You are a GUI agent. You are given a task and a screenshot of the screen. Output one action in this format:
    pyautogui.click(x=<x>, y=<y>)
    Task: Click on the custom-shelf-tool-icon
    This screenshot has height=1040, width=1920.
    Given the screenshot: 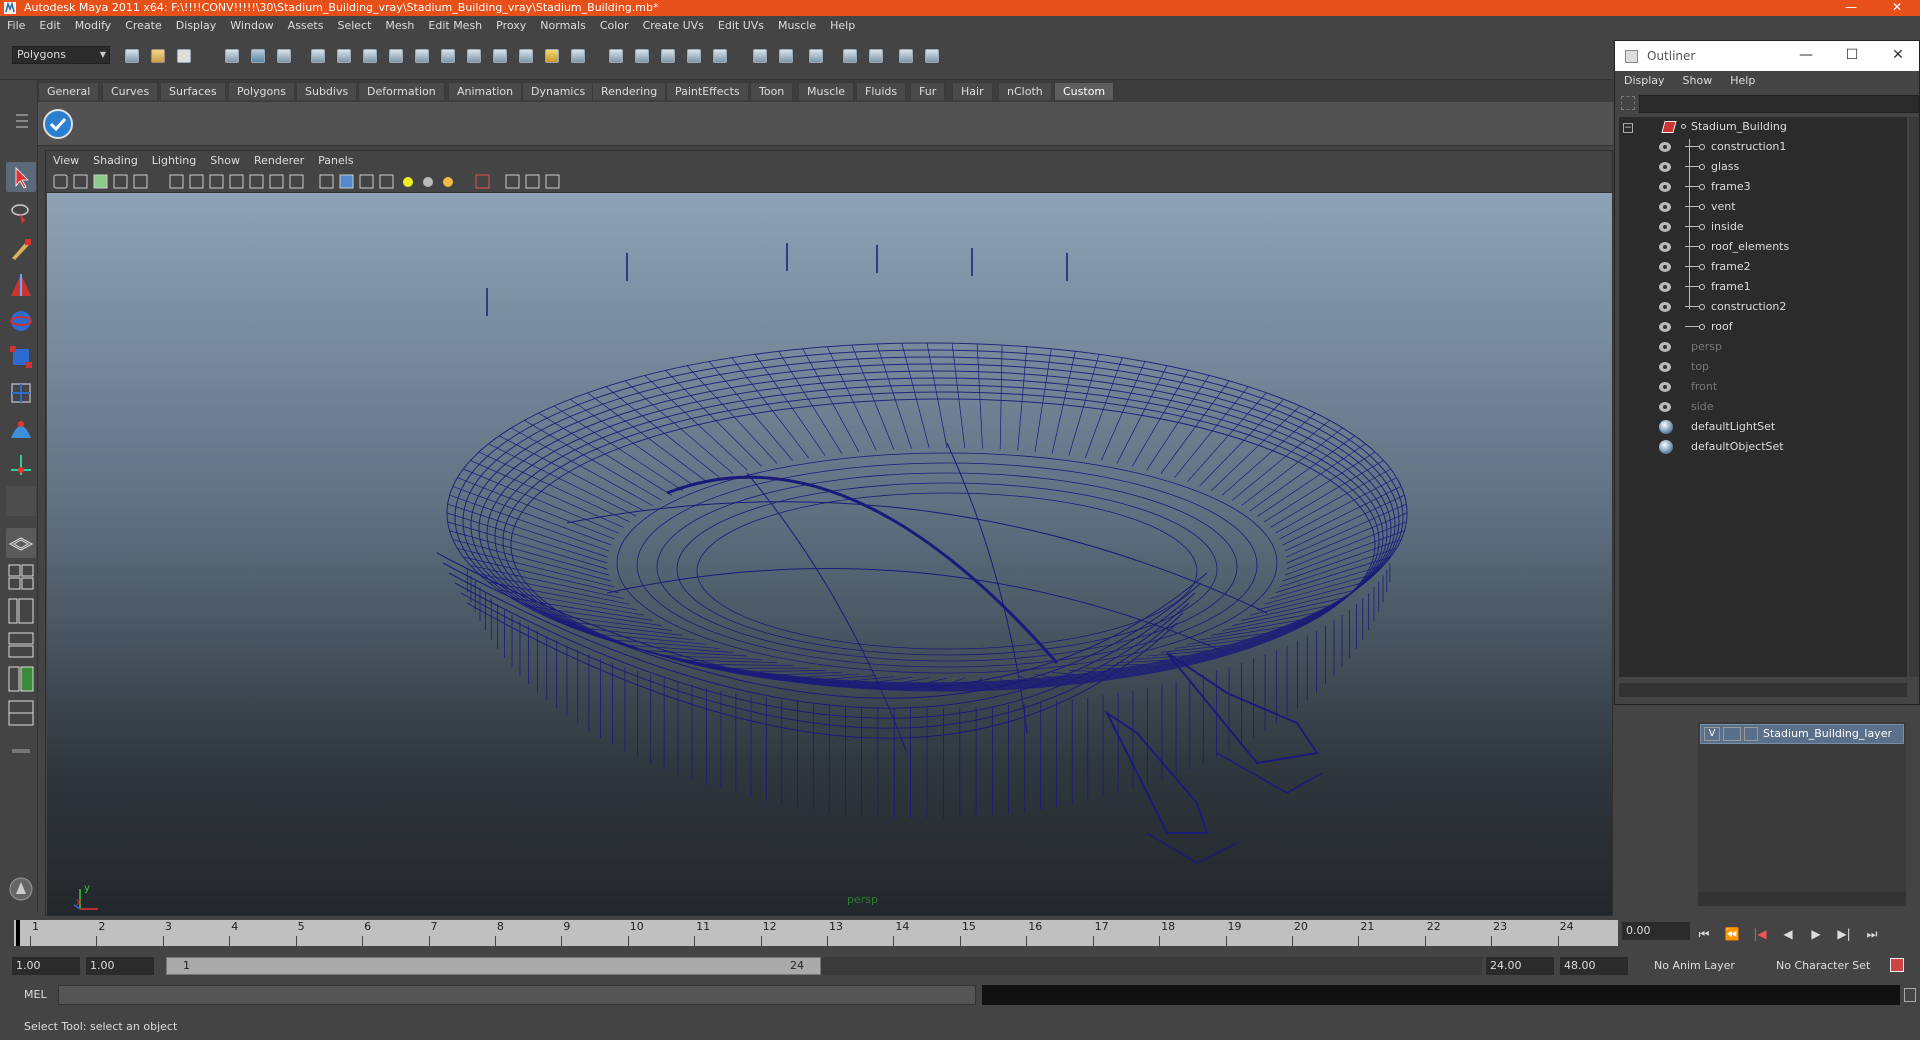 What is the action you would take?
    pyautogui.click(x=58, y=124)
    